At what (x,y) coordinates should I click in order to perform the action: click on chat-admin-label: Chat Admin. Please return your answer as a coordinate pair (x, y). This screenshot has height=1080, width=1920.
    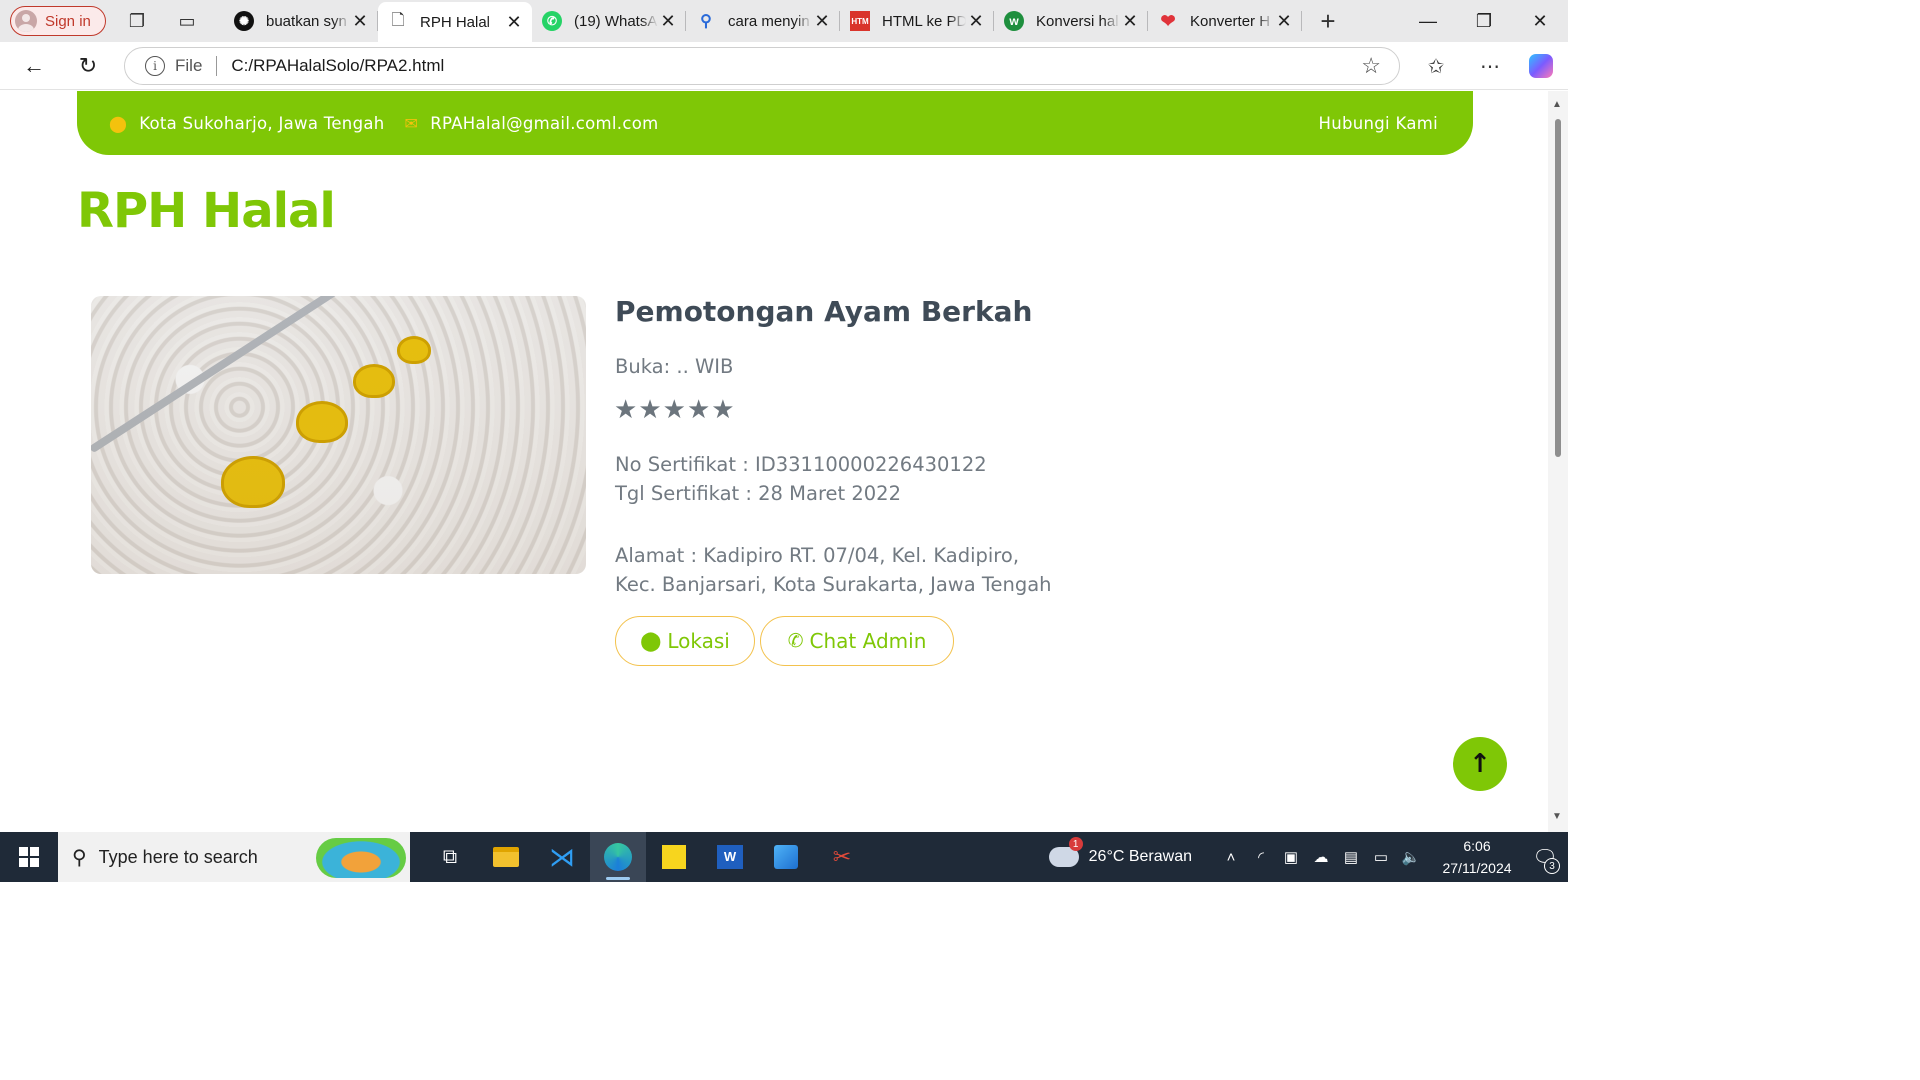
    Looking at the image, I should click on (868, 641).